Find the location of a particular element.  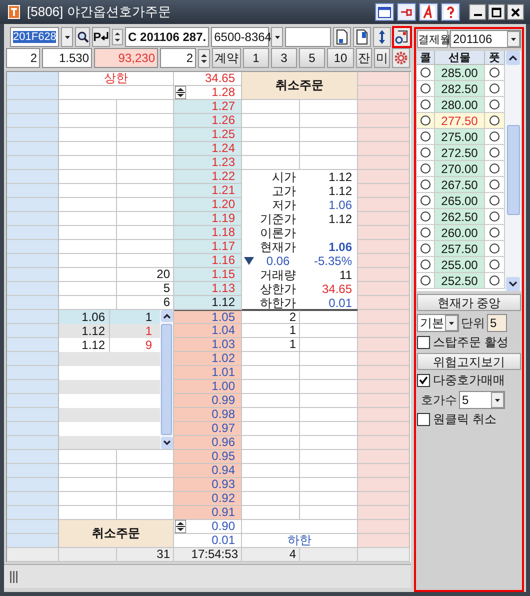

help-button is located at coordinates (450, 12).